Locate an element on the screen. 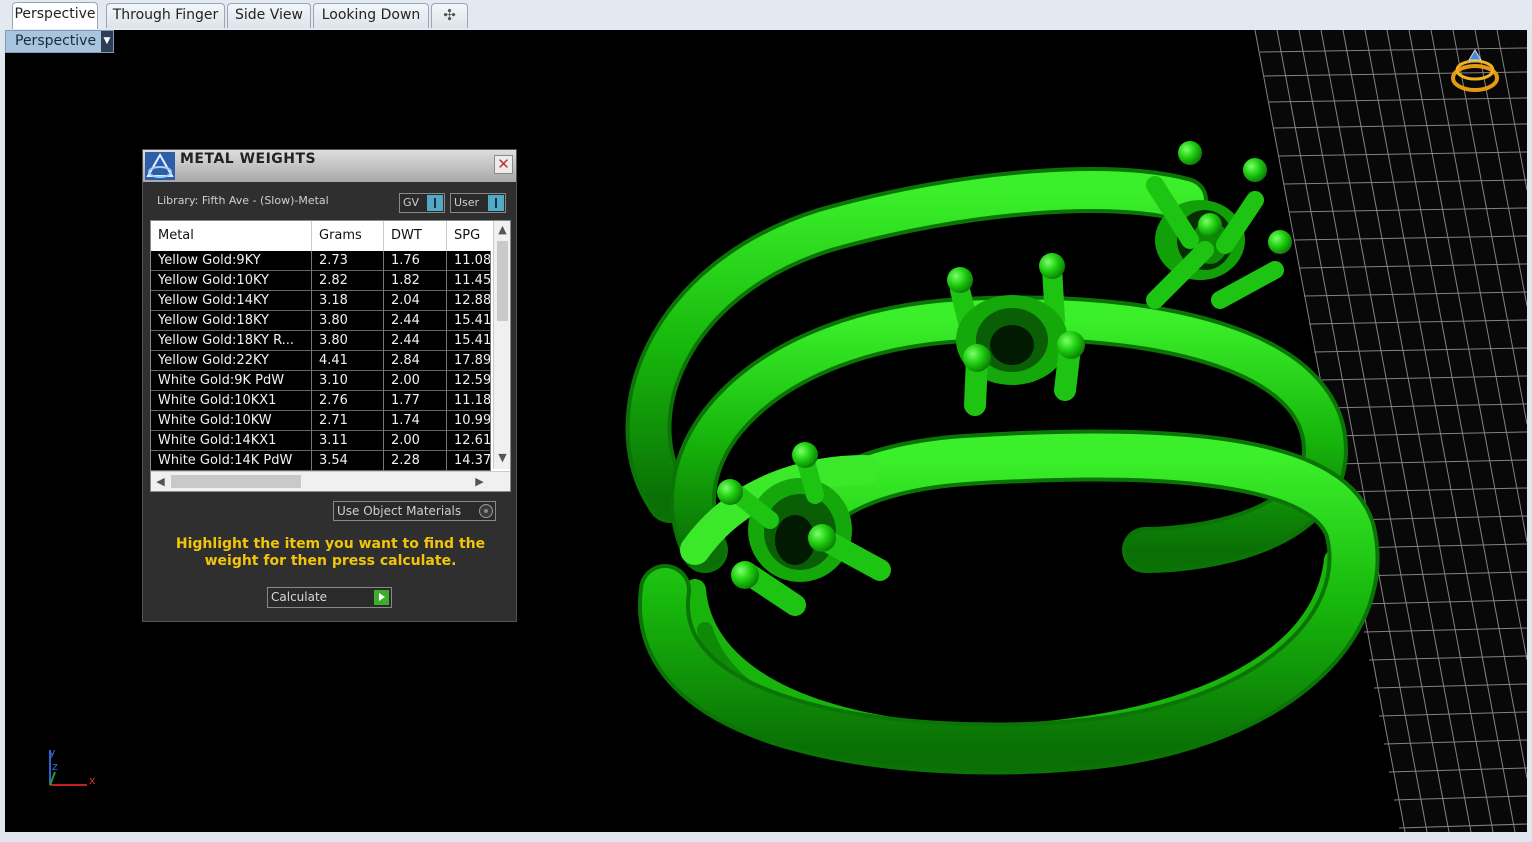 Image resolution: width=1532 pixels, height=842 pixels. cell-grams: 4.41 is located at coordinates (348, 361).